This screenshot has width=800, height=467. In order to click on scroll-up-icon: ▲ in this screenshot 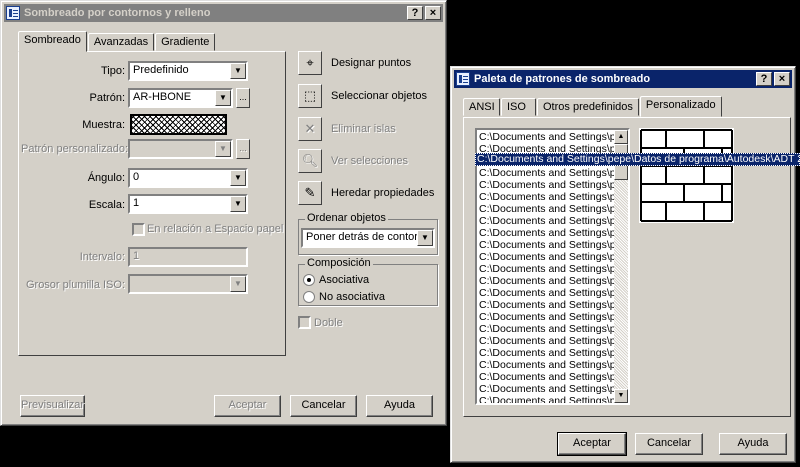, I will do `click(621, 137)`.